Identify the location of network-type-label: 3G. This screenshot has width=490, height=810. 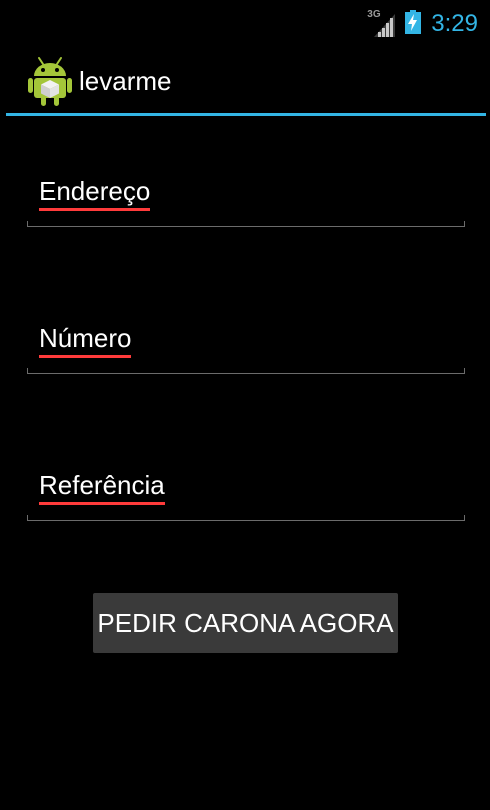
(374, 14).